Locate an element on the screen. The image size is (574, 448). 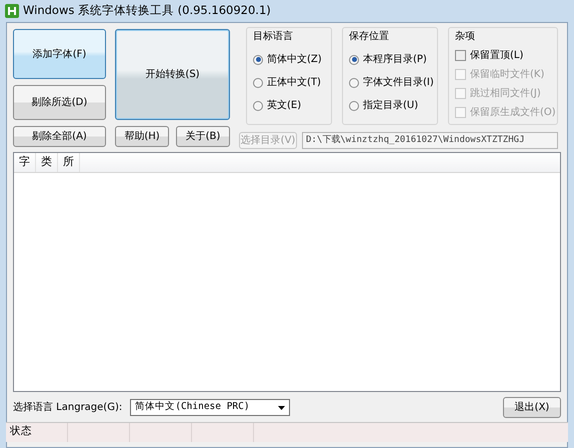
radio-option: 简体中文(Z) is located at coordinates (289, 59).